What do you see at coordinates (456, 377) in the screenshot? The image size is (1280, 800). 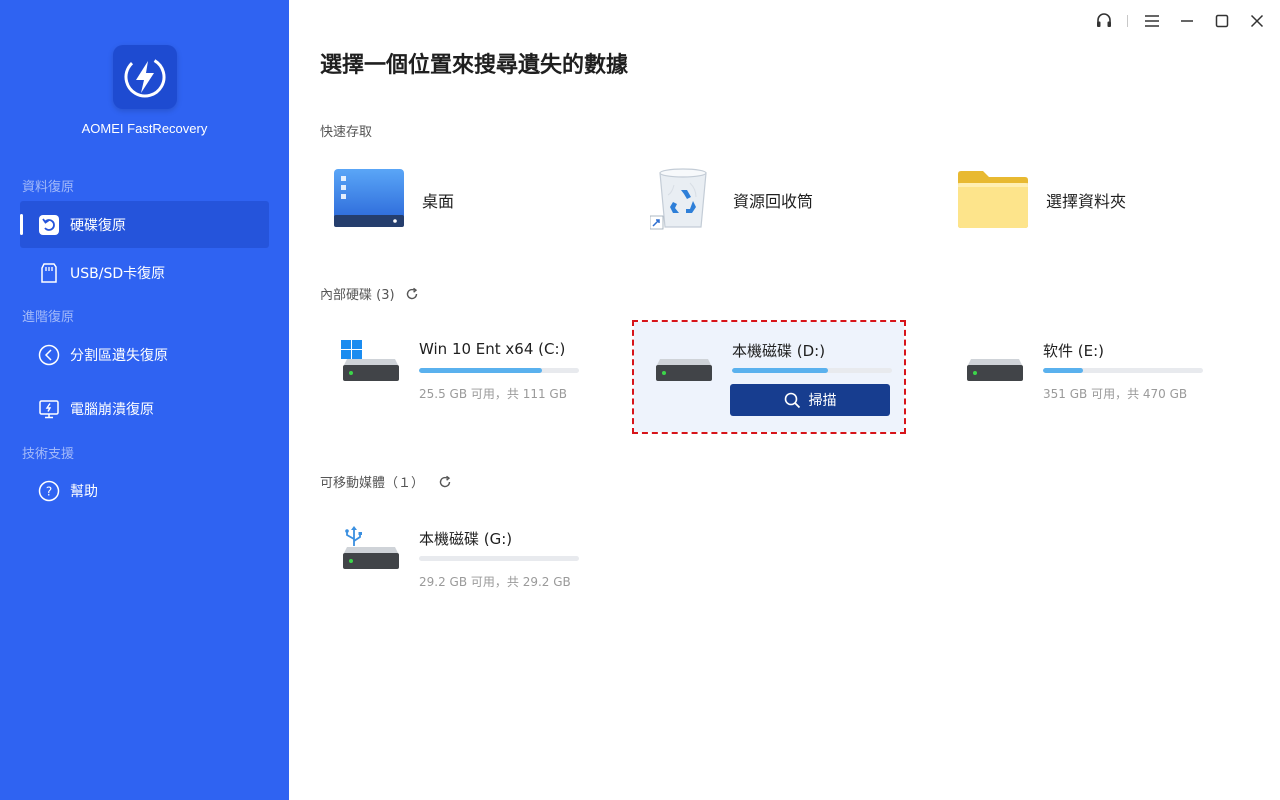 I see `drive-c: Win 10 Ent x64 (C:) 25.5 GB 可用，共 111 GB` at bounding box center [456, 377].